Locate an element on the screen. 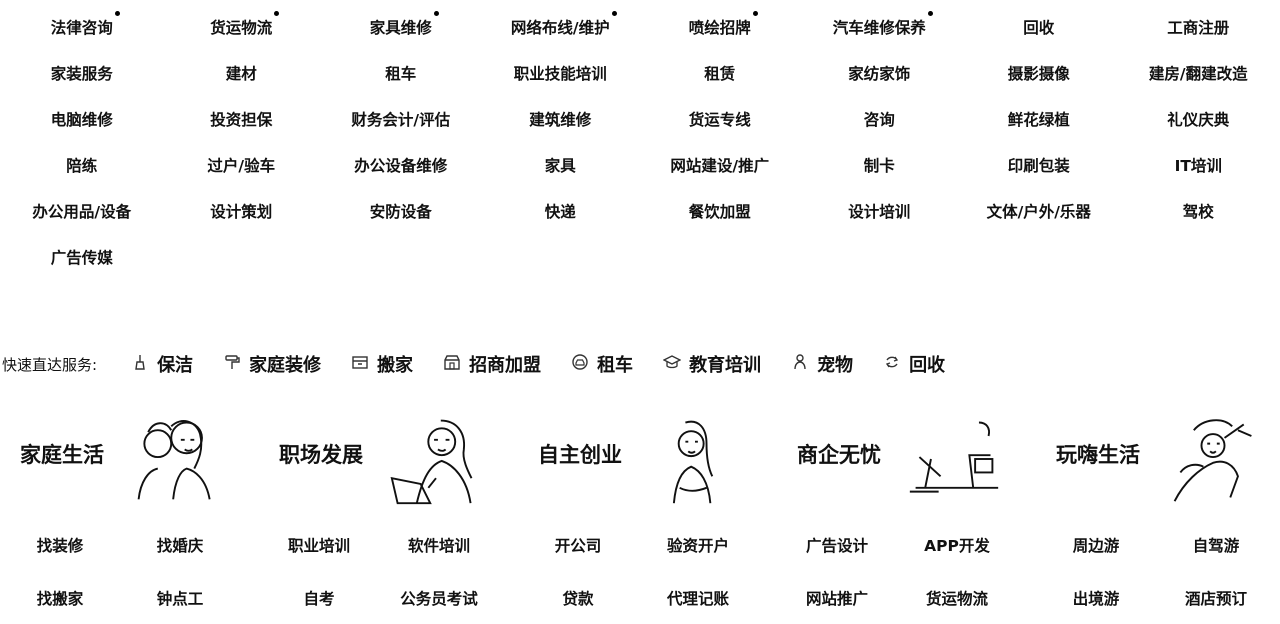 The height and width of the screenshot is (624, 1280). category-text: 设计策划 is located at coordinates (241, 212).